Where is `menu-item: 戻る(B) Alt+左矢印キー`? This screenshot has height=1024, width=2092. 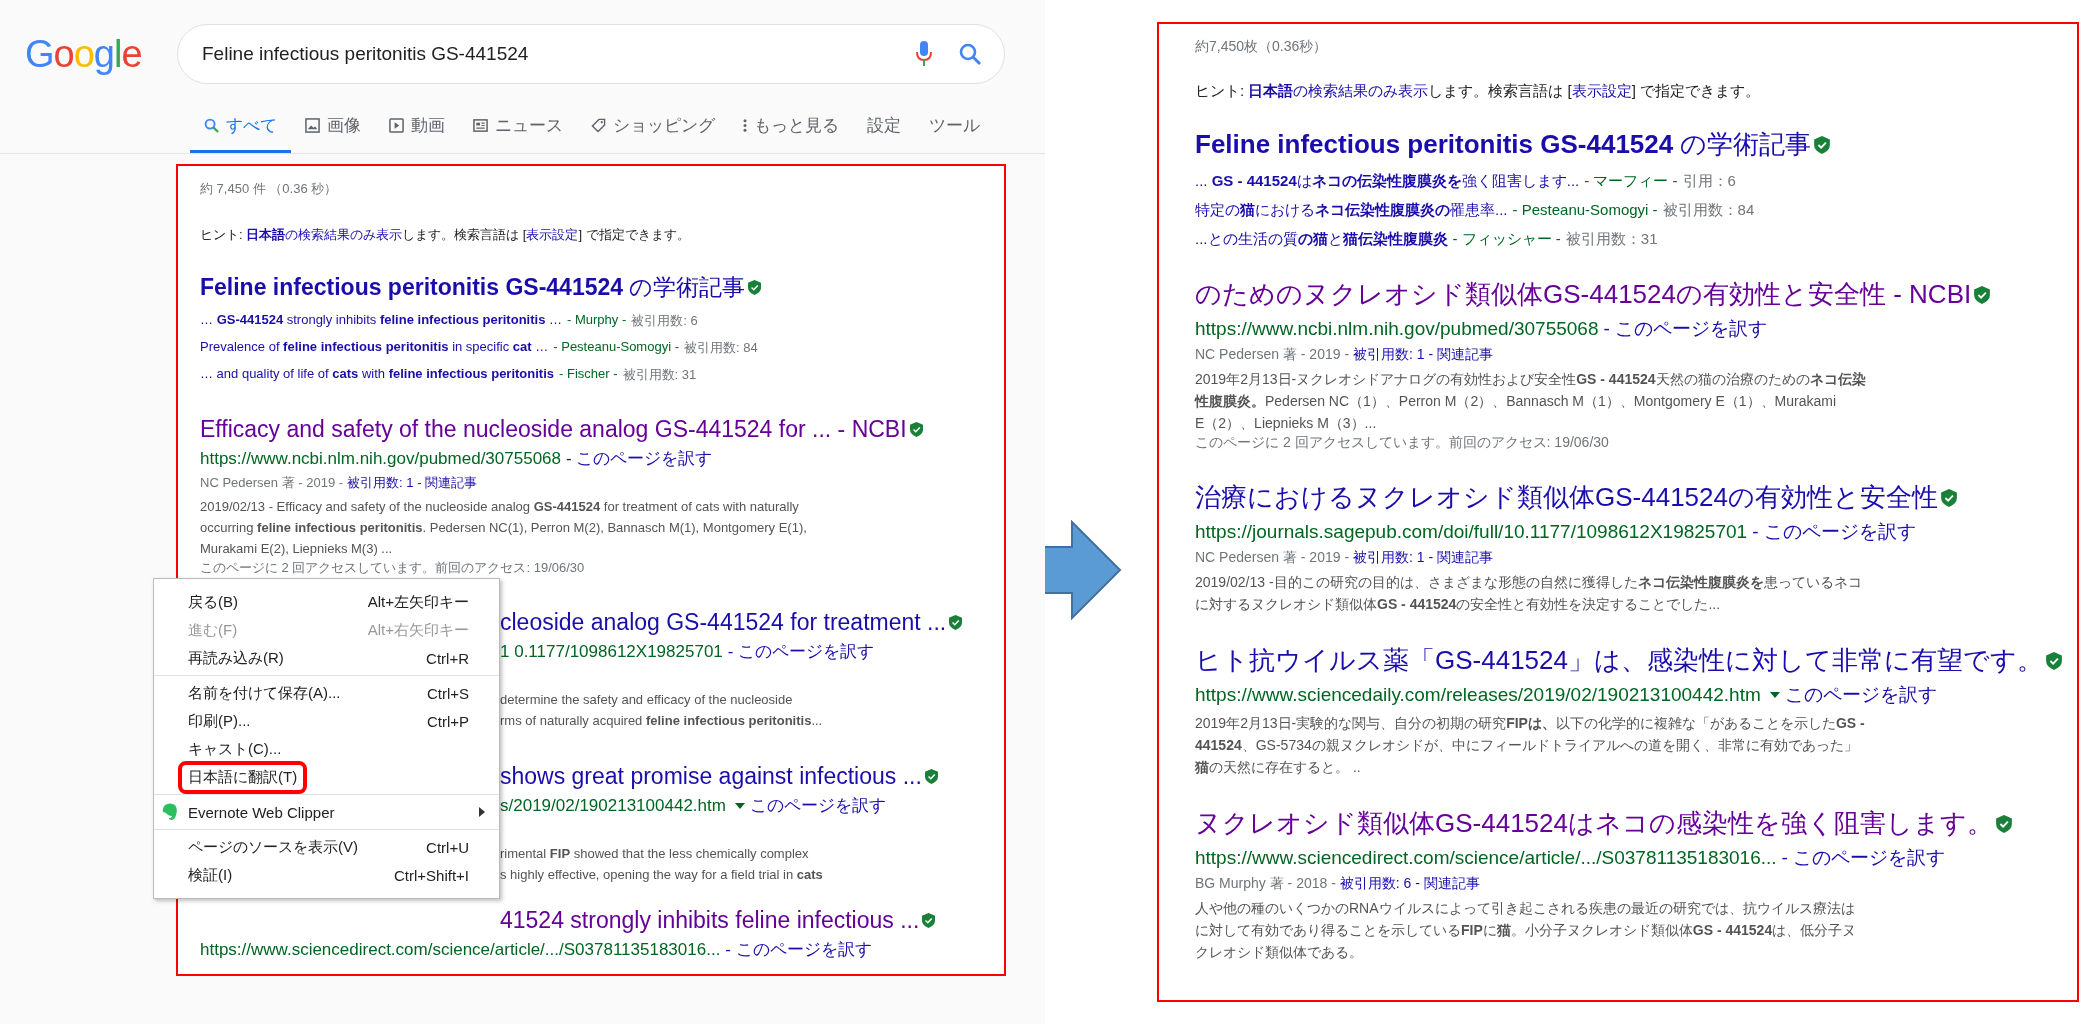
menu-item: 戻る(B) Alt+左矢印キー is located at coordinates (326, 602).